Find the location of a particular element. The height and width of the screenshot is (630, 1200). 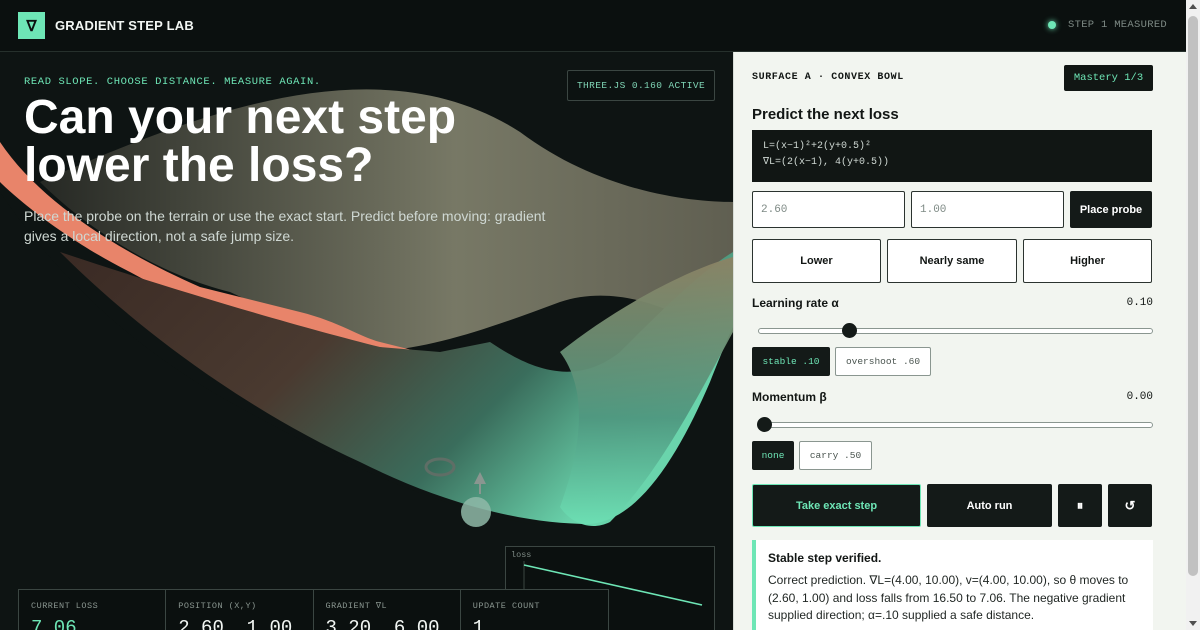

metric-label: UPDATE COUNT is located at coordinates (506, 606).